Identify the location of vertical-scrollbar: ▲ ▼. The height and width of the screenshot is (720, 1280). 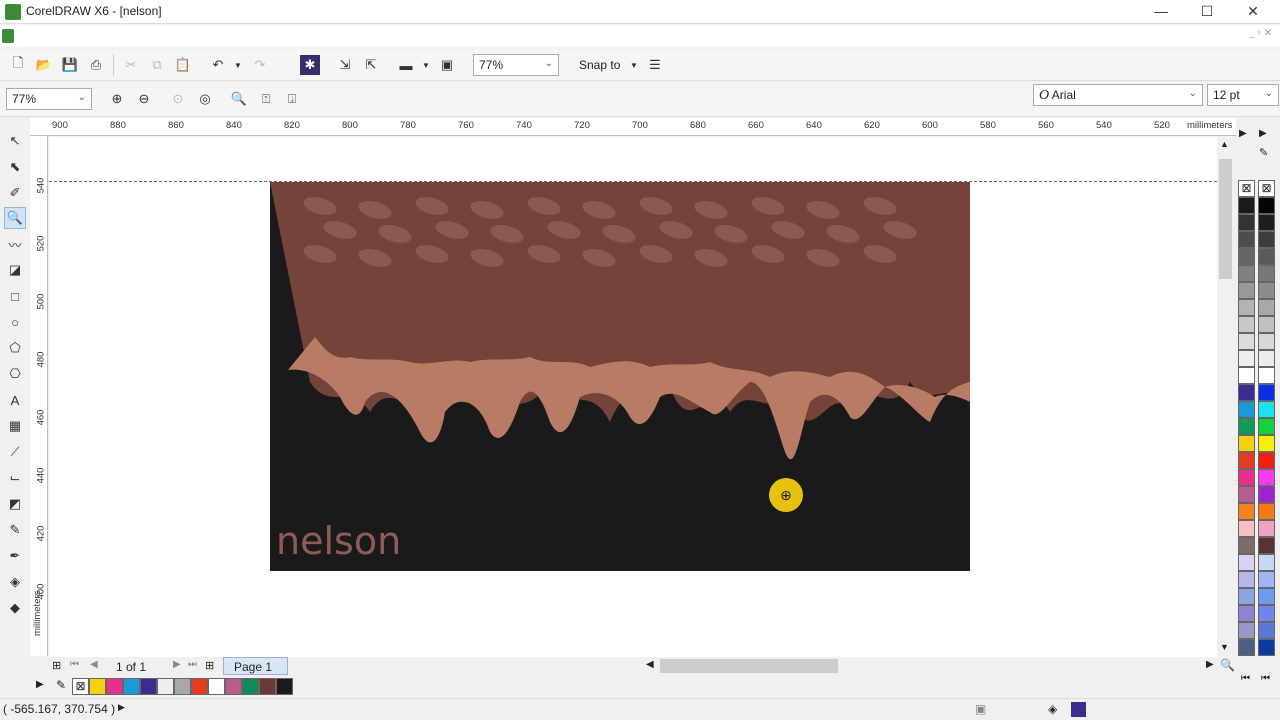
(1225, 397).